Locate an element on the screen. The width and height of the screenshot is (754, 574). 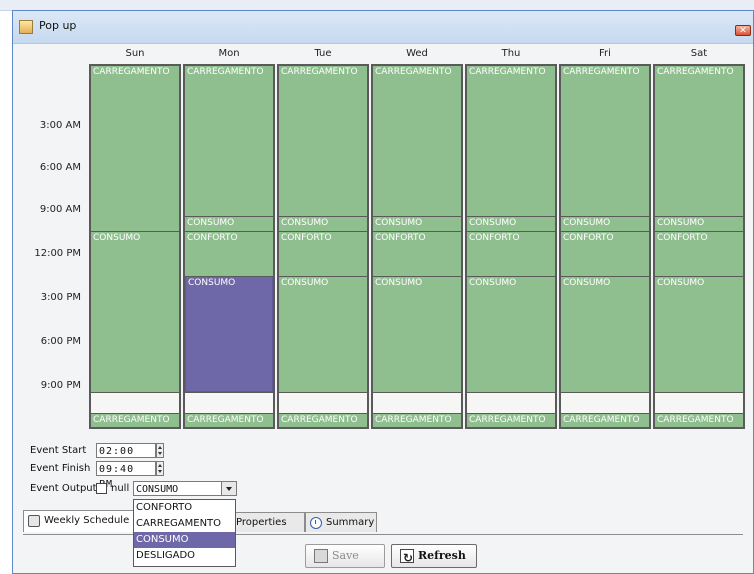
titlebar: Pop up ✕ is located at coordinates (383, 27).